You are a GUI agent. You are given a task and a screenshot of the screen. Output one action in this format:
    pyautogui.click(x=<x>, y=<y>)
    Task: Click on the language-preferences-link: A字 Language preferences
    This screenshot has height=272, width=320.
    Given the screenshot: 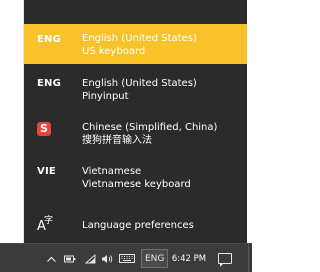 What is the action you would take?
    pyautogui.click(x=135, y=224)
    